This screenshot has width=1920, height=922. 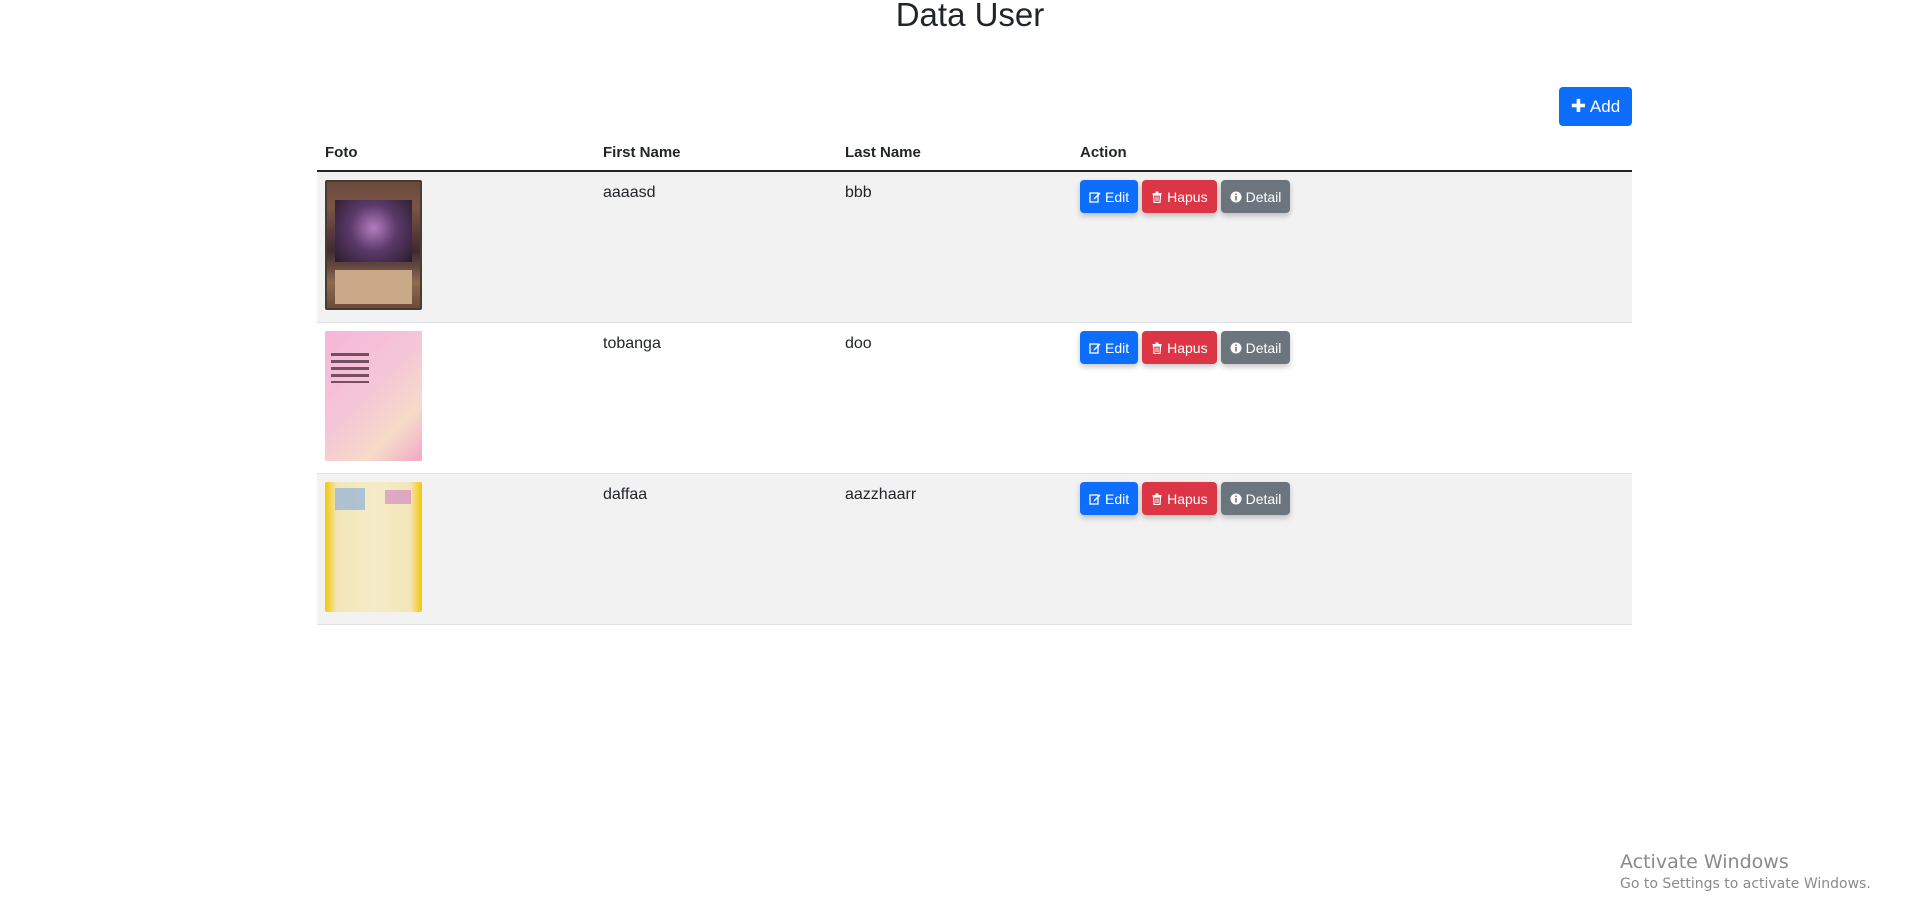 I want to click on poster-title-text, so click(x=350, y=368).